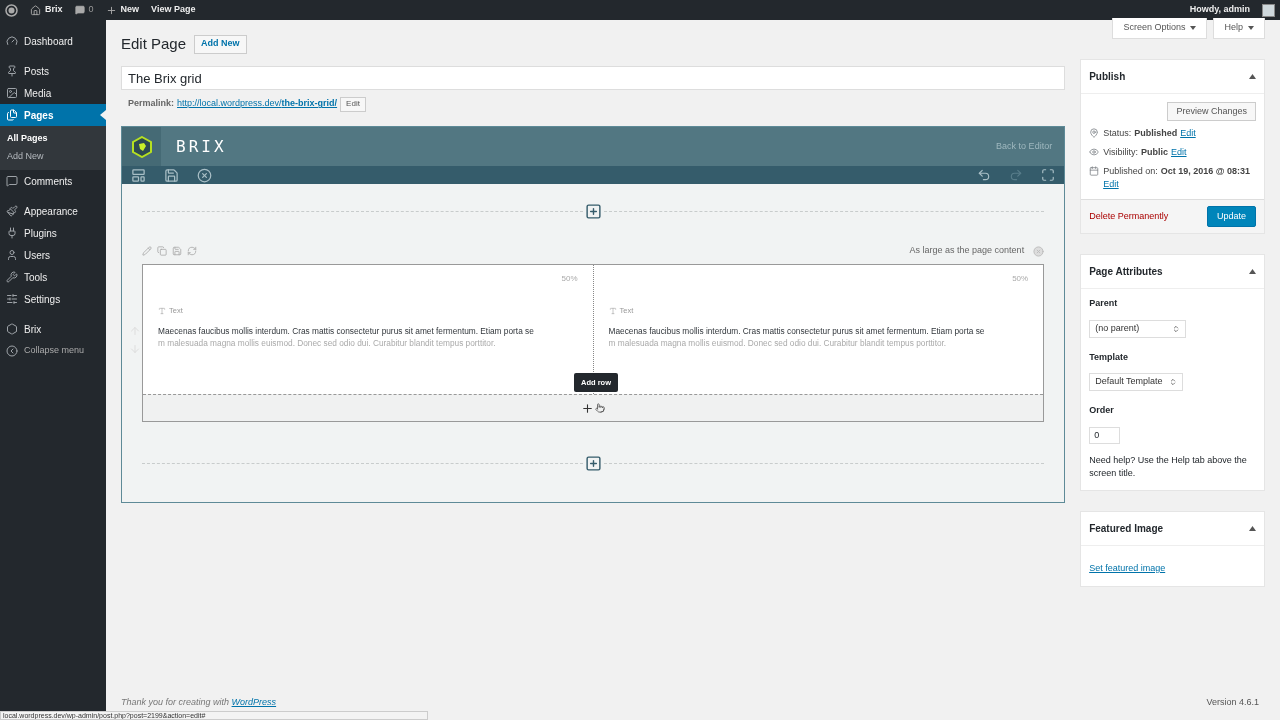 Image resolution: width=1280 pixels, height=720 pixels. What do you see at coordinates (1105, 435) in the screenshot?
I see `order-field: 0` at bounding box center [1105, 435].